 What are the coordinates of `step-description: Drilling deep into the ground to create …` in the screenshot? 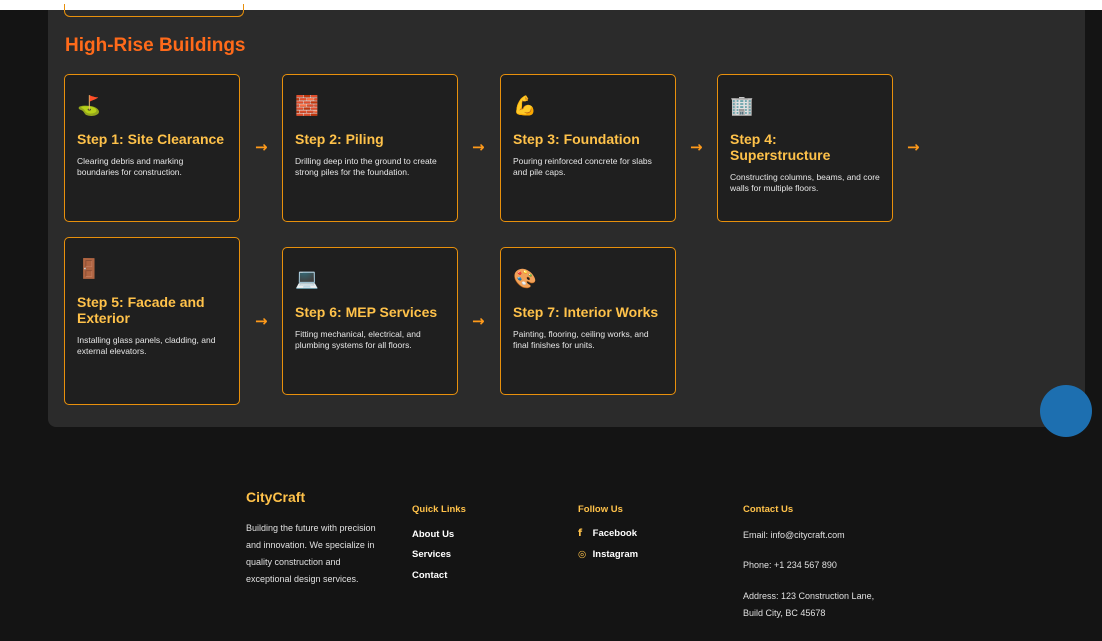 It's located at (366, 166).